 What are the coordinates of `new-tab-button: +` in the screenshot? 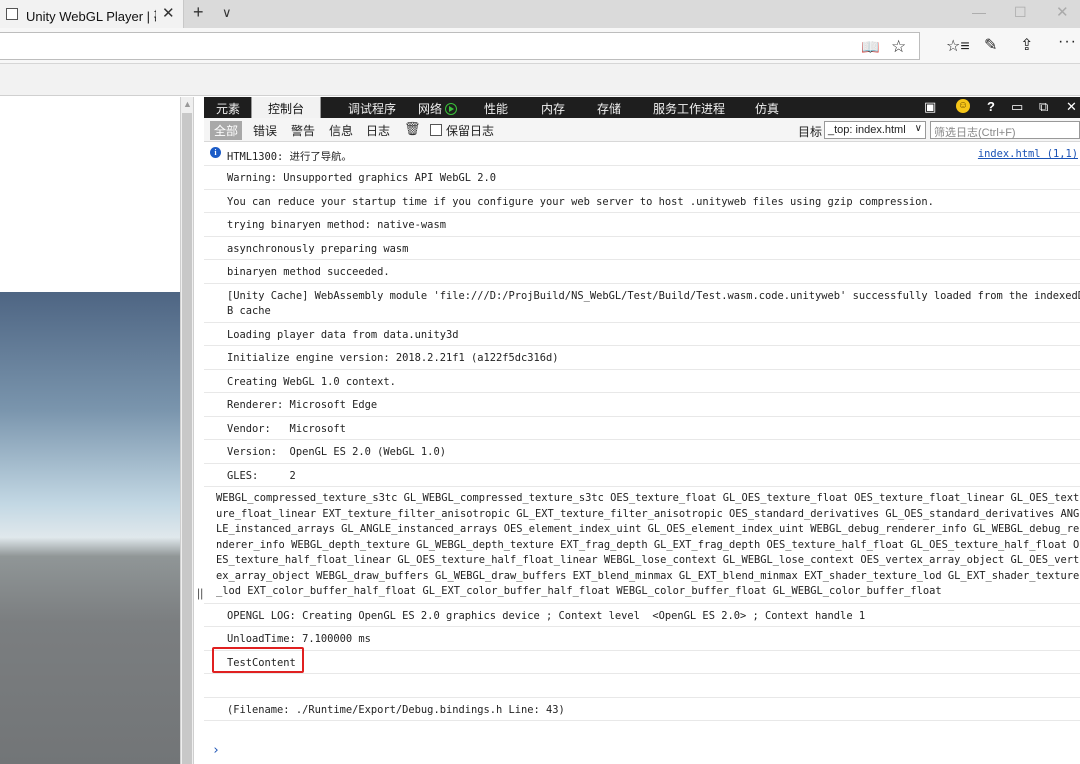 It's located at (198, 12).